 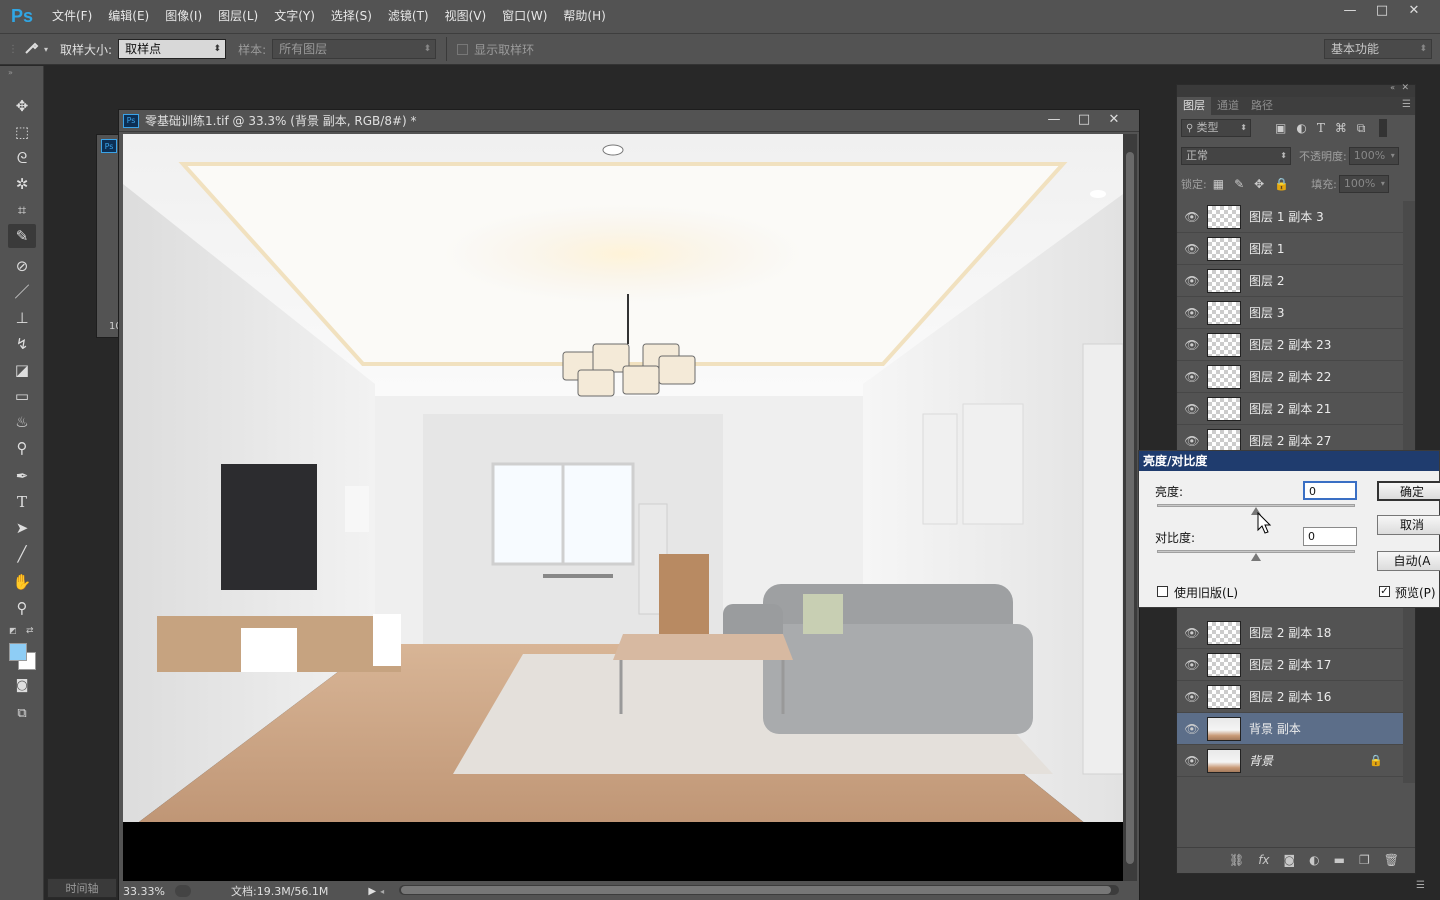 What do you see at coordinates (183, 891) in the screenshot?
I see `status-info-icon` at bounding box center [183, 891].